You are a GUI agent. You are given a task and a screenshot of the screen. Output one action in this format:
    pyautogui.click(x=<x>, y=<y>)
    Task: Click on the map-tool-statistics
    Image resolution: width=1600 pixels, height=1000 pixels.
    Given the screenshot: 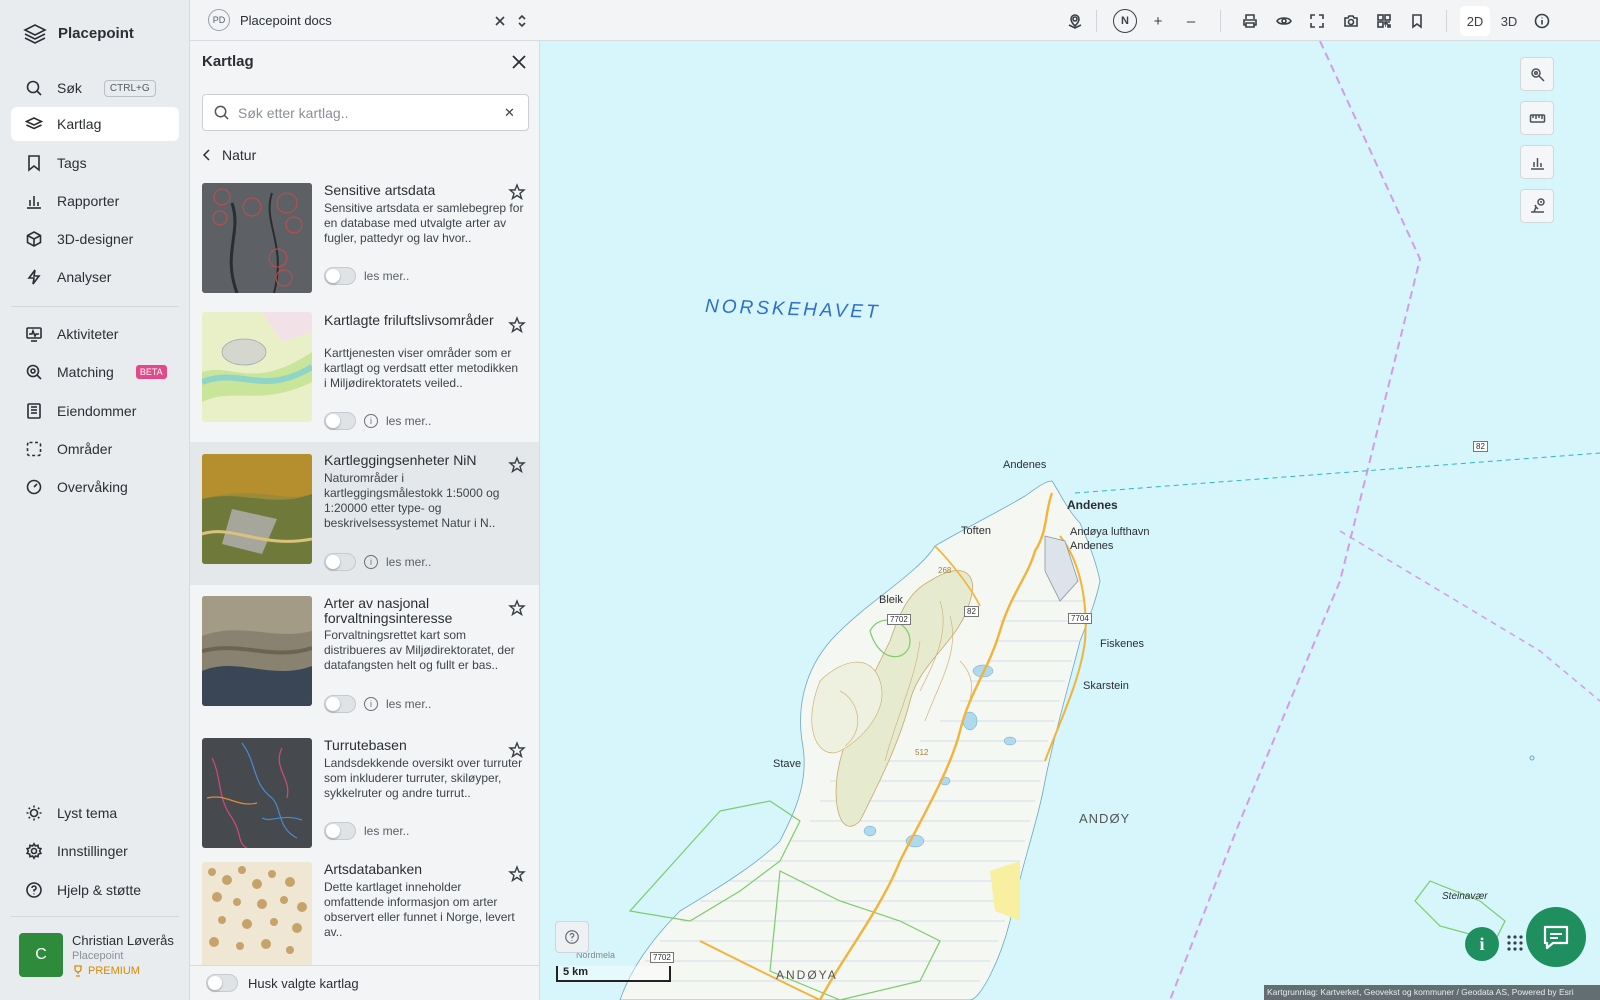 What is the action you would take?
    pyautogui.click(x=1537, y=162)
    